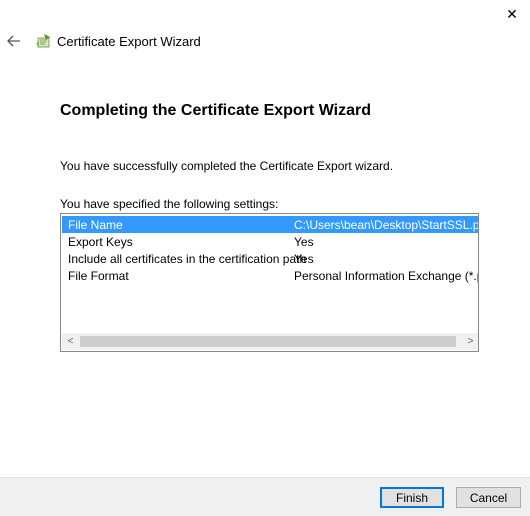  Describe the element at coordinates (98, 275) in the screenshot. I see `setting-key: File Format` at that location.